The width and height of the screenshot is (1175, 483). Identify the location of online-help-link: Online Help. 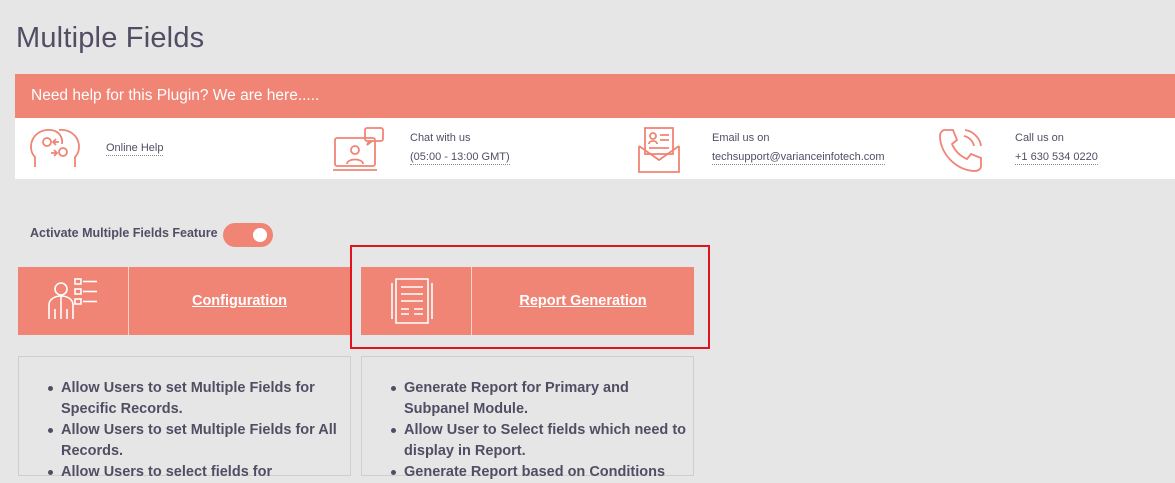
(135, 148).